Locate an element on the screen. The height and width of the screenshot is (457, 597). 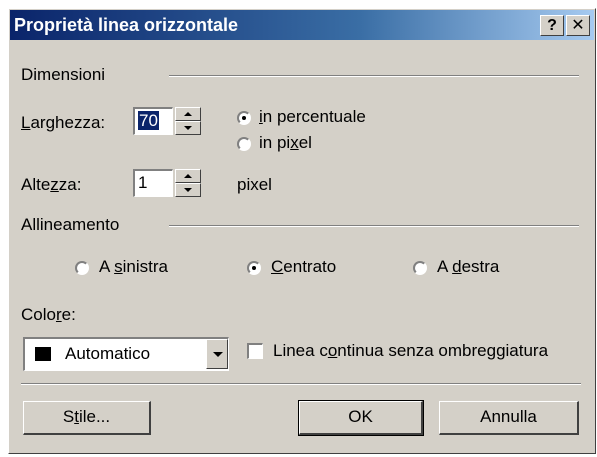
width-spin-up-icon is located at coordinates (188, 114).